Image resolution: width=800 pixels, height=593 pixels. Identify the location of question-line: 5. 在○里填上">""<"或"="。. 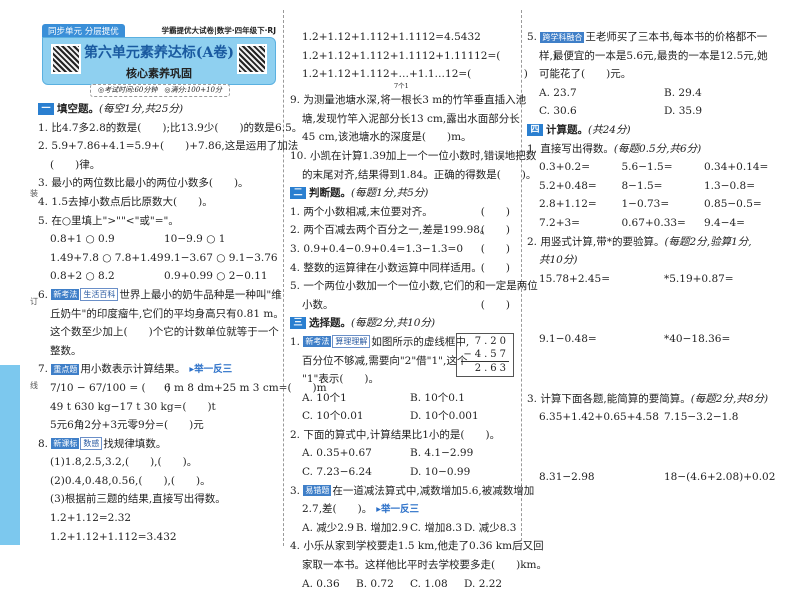
(158, 221).